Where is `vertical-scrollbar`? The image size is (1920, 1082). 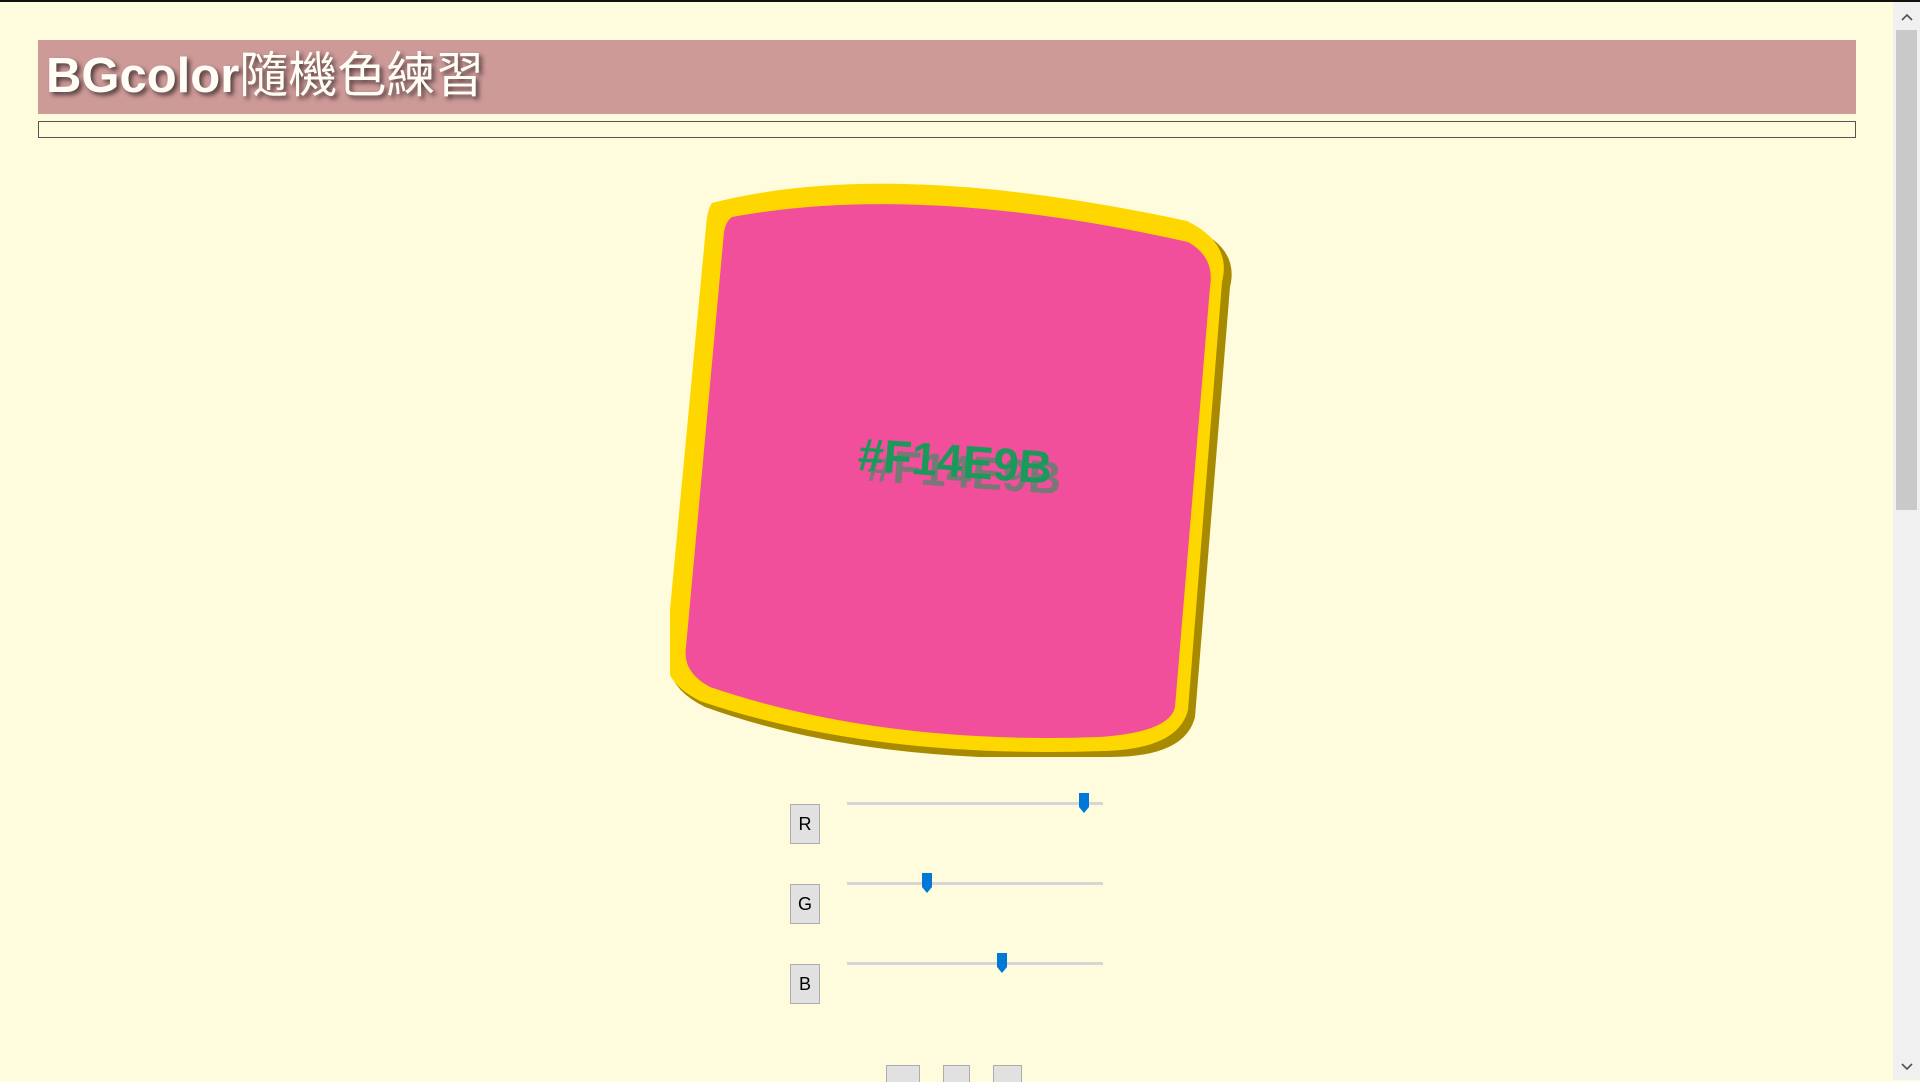
vertical-scrollbar is located at coordinates (1906, 541).